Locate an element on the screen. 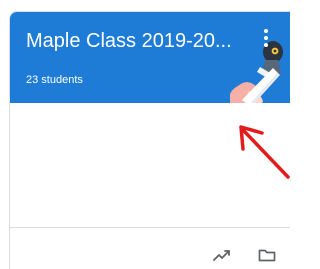 This screenshot has height=269, width=320. folder-icon is located at coordinates (267, 255).